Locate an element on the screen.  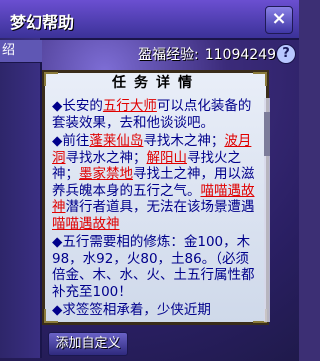
task-paragraph-4: ◆求签签相承着，少侠近期 is located at coordinates (131, 310).